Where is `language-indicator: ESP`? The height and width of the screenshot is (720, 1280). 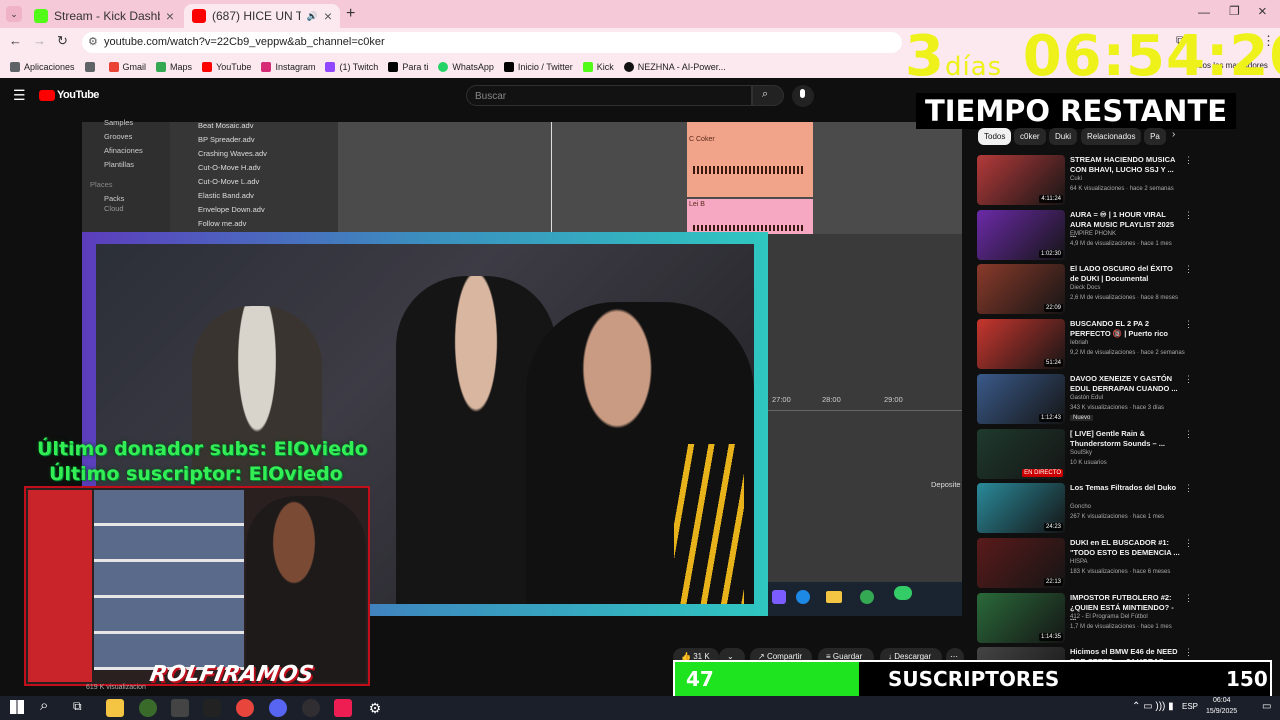
language-indicator: ESP is located at coordinates (1190, 706).